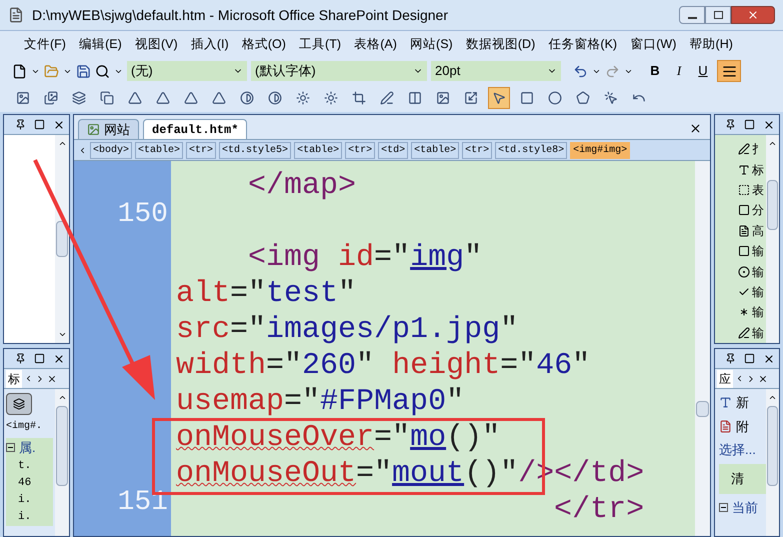 This screenshot has width=783, height=537. What do you see at coordinates (742, 479) in the screenshot?
I see `clear-button: 清` at bounding box center [742, 479].